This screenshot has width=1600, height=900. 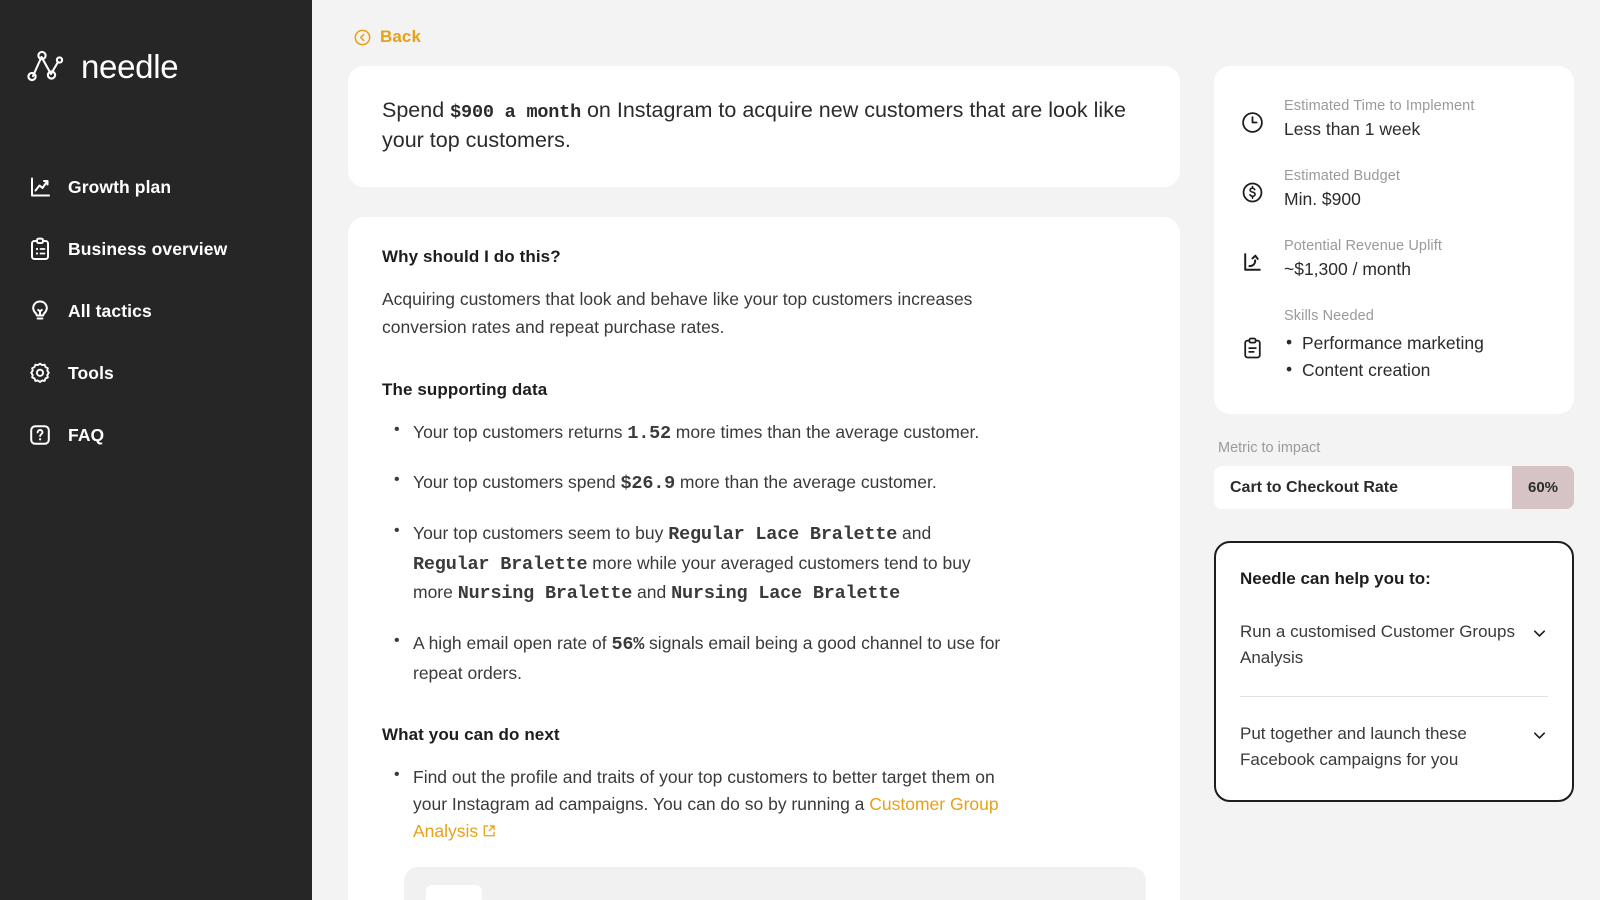 I want to click on metric-to-impact-bar: Cart to Checkout Rate 60%, so click(x=1394, y=488).